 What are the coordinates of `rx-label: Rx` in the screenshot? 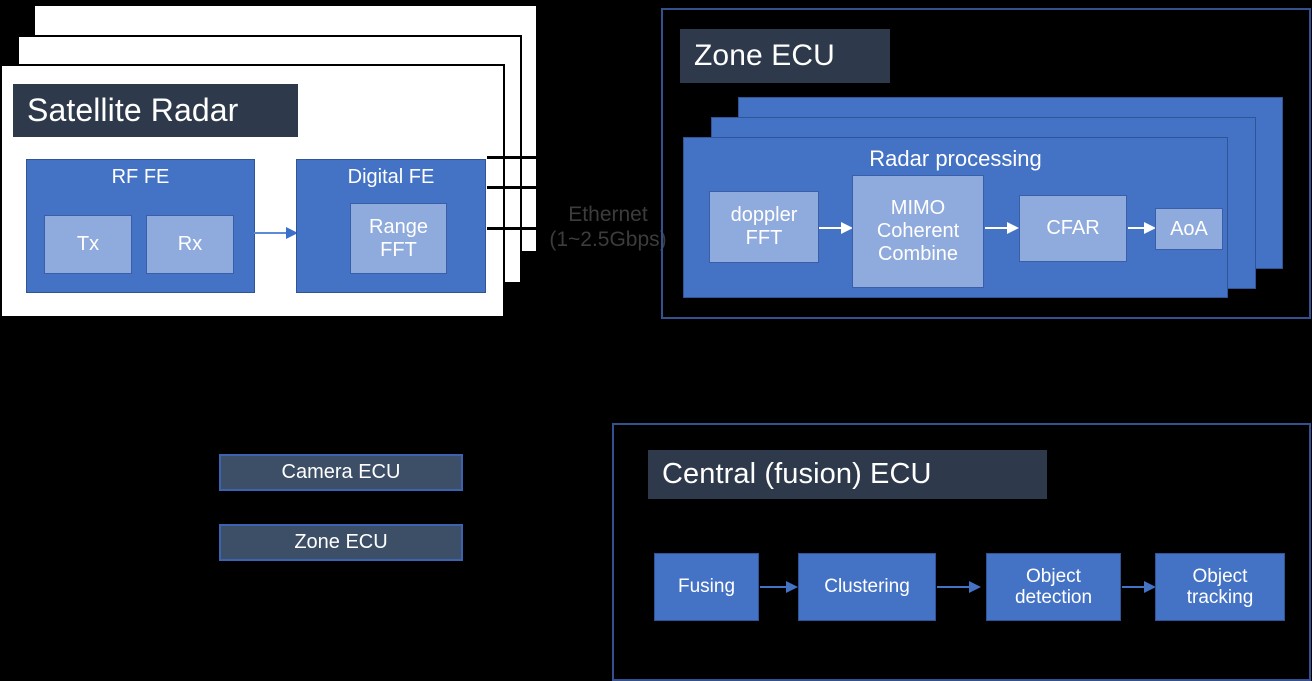 It's located at (190, 244).